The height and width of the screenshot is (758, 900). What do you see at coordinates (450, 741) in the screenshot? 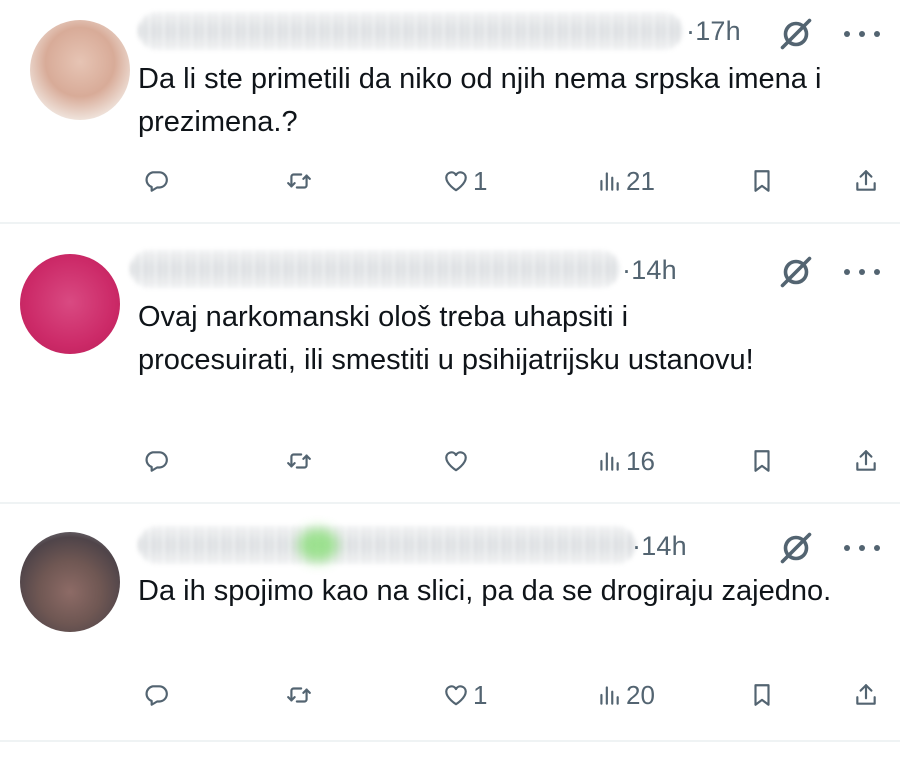
I see `divider` at bounding box center [450, 741].